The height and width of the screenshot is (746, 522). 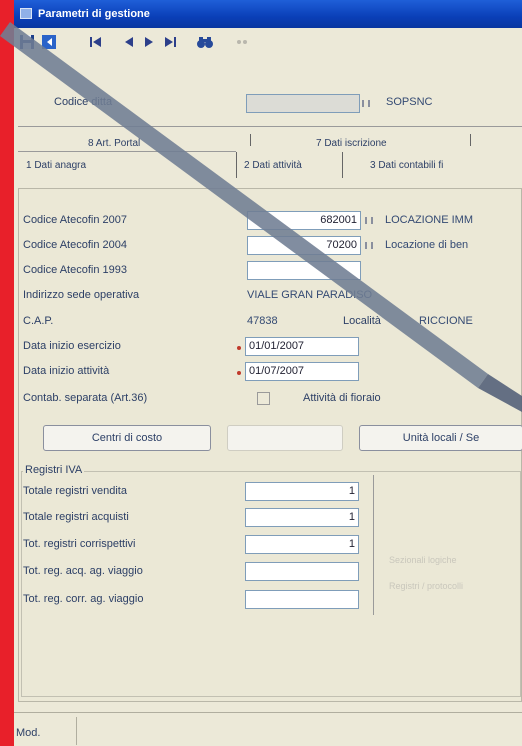 What do you see at coordinates (54, 470) in the screenshot?
I see `registri-iva-label: Registri IVA` at bounding box center [54, 470].